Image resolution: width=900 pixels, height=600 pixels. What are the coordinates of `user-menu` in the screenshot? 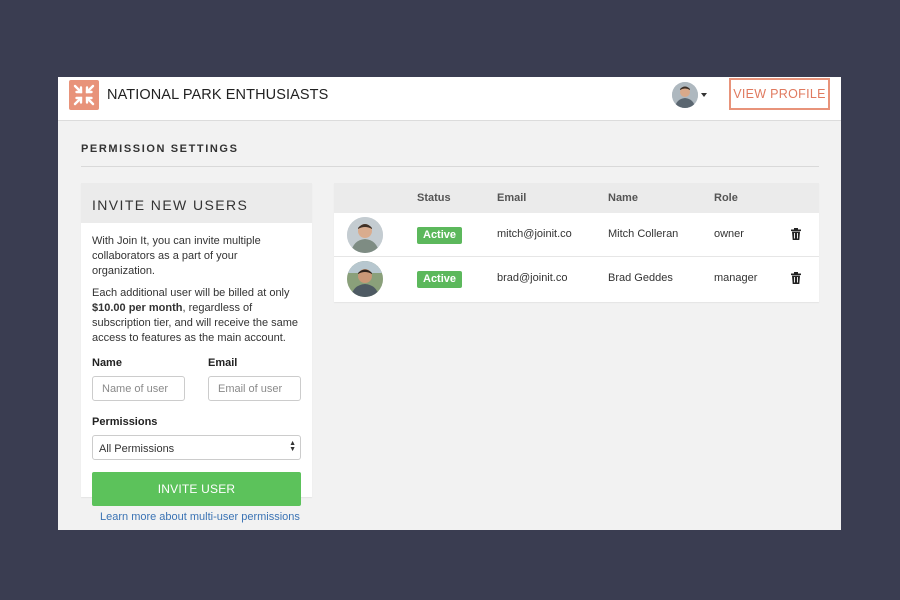 It's located at (692, 96).